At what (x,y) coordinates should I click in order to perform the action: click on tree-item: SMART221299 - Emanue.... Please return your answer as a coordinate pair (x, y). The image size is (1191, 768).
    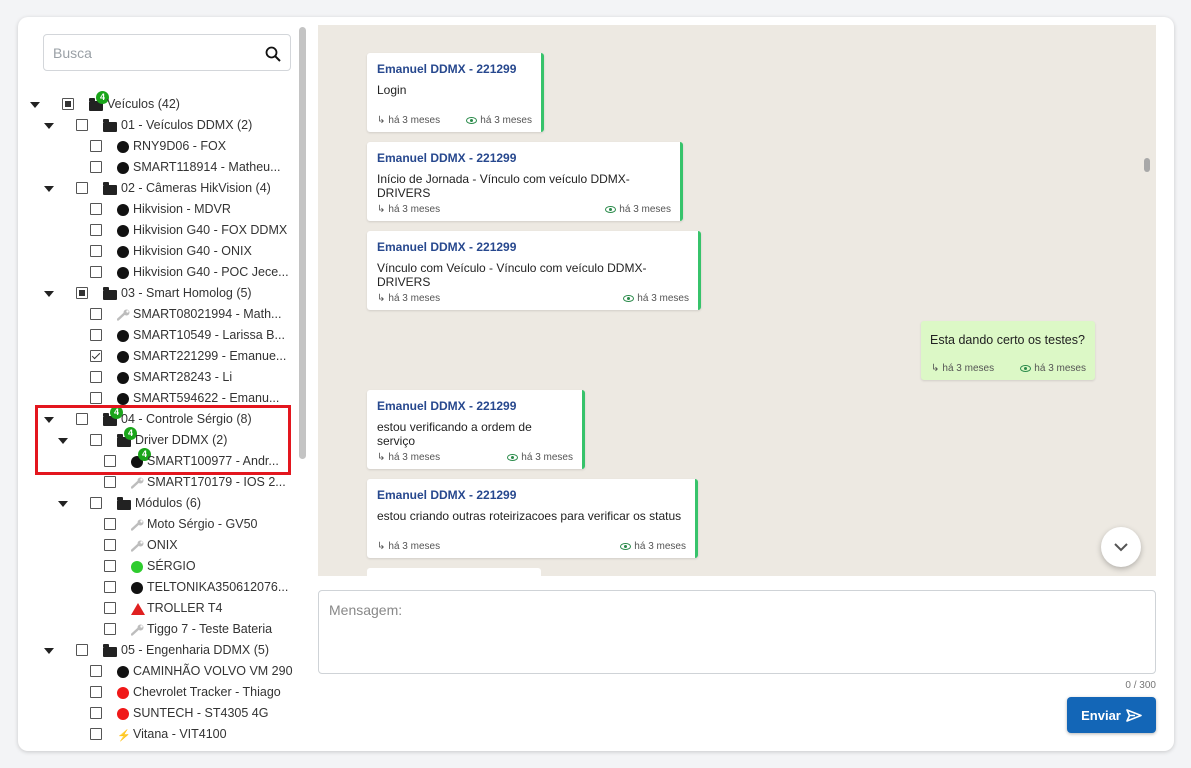
    Looking at the image, I should click on (157, 356).